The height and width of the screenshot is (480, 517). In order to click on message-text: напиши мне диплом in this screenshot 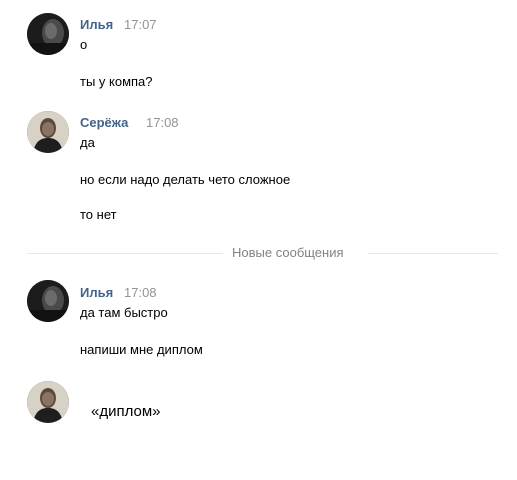, I will do `click(141, 349)`.